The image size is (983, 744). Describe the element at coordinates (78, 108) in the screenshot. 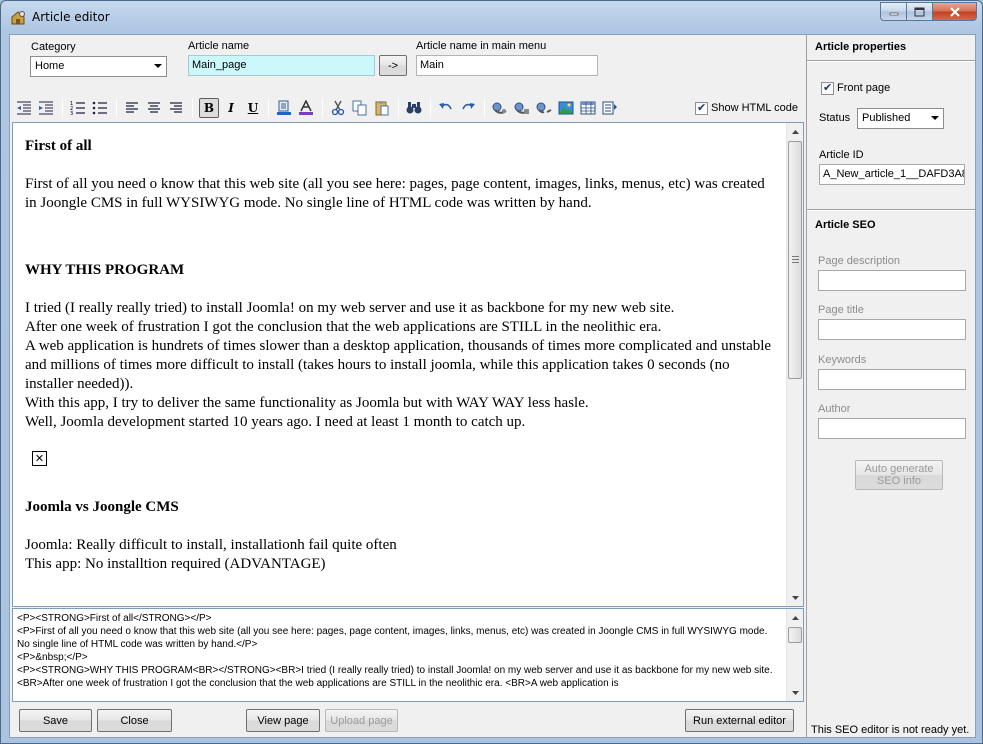

I see `numbered-list-button: 123` at that location.